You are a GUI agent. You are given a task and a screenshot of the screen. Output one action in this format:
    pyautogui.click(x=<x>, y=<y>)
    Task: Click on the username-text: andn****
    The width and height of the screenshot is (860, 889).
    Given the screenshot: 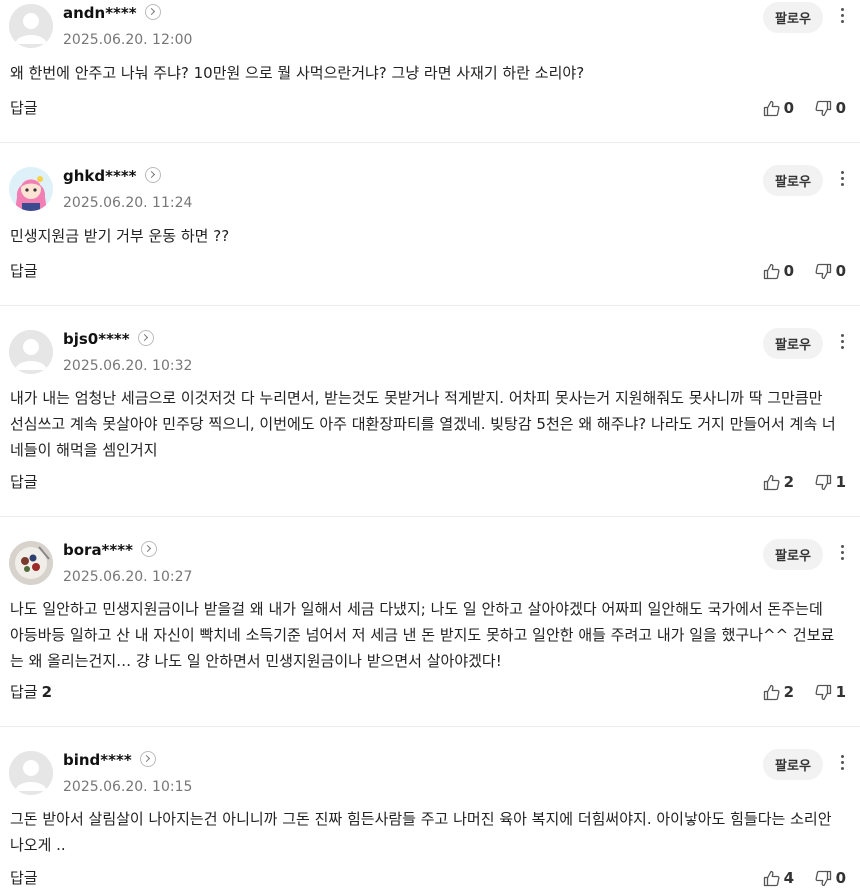 What is the action you would take?
    pyautogui.click(x=100, y=13)
    